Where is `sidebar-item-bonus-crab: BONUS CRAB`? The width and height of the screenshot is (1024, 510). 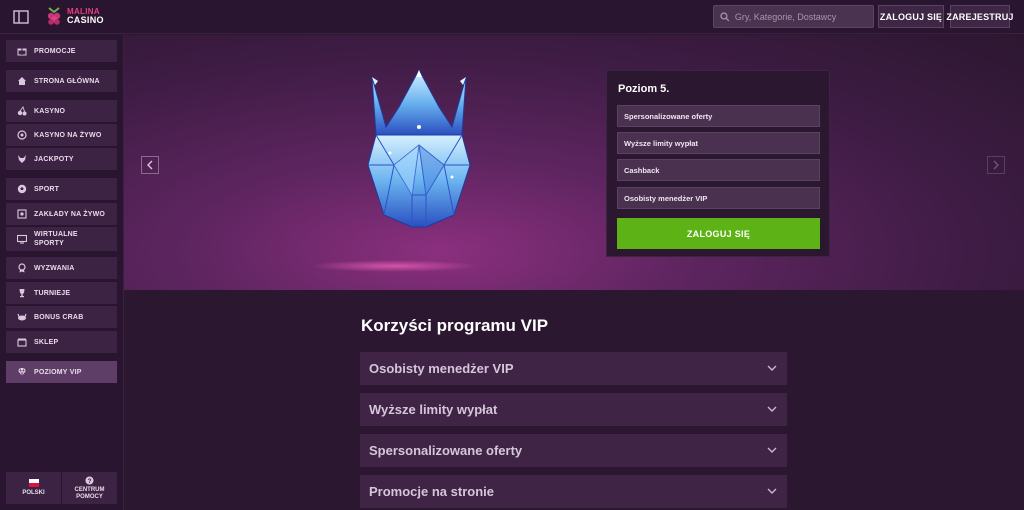
sidebar-item-bonus-crab: BONUS CRAB is located at coordinates (61, 317).